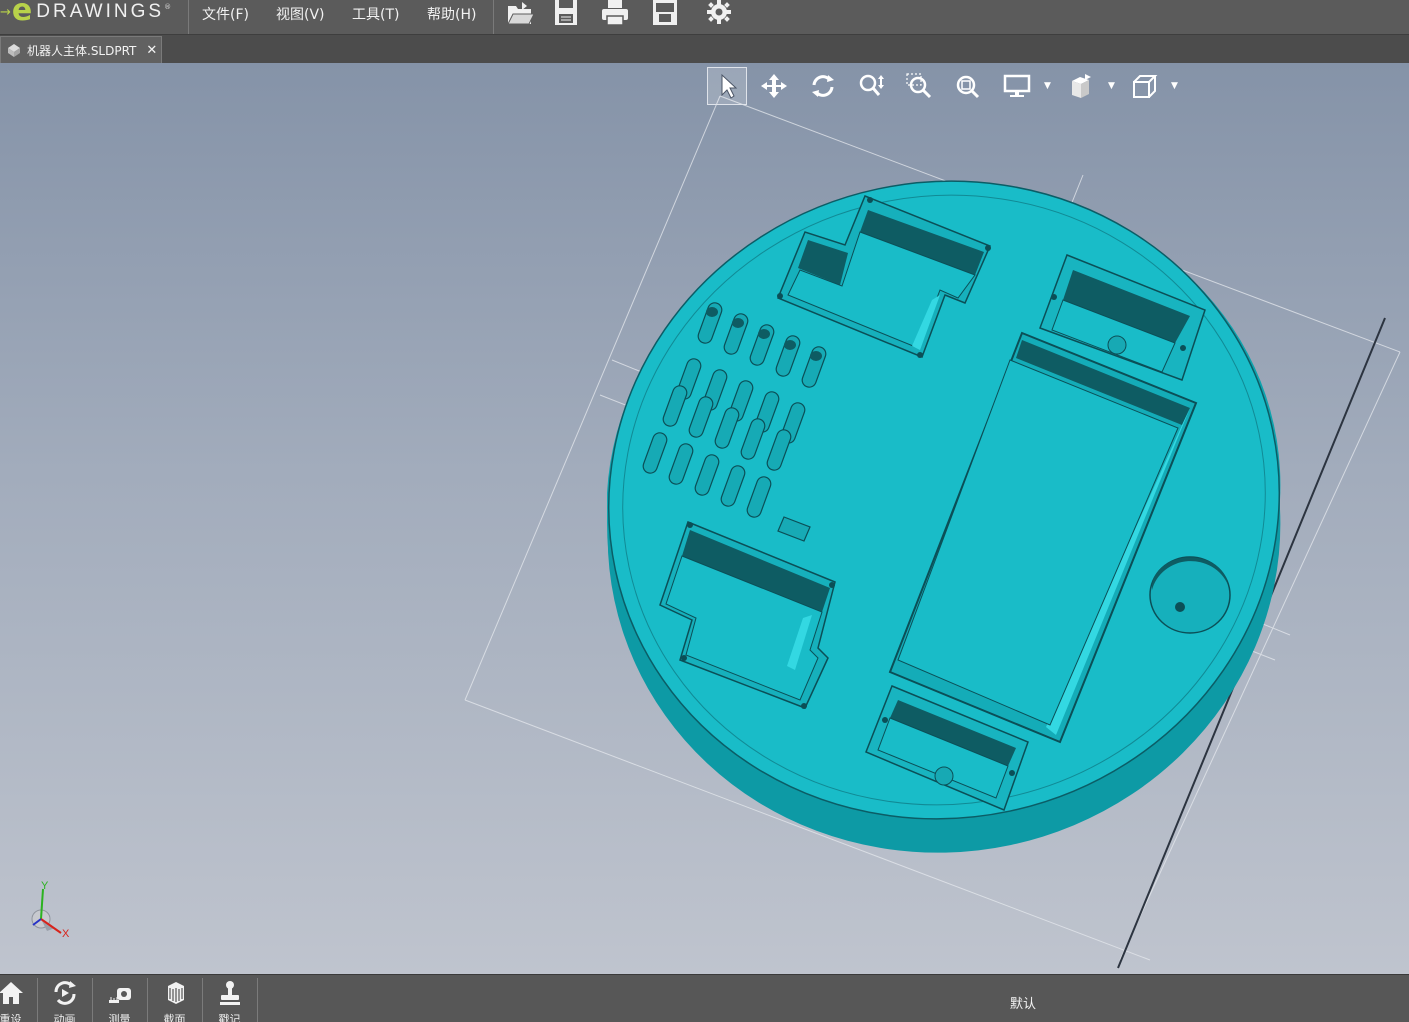 Image resolution: width=1409 pixels, height=1022 pixels. I want to click on display-style-button, so click(1017, 86).